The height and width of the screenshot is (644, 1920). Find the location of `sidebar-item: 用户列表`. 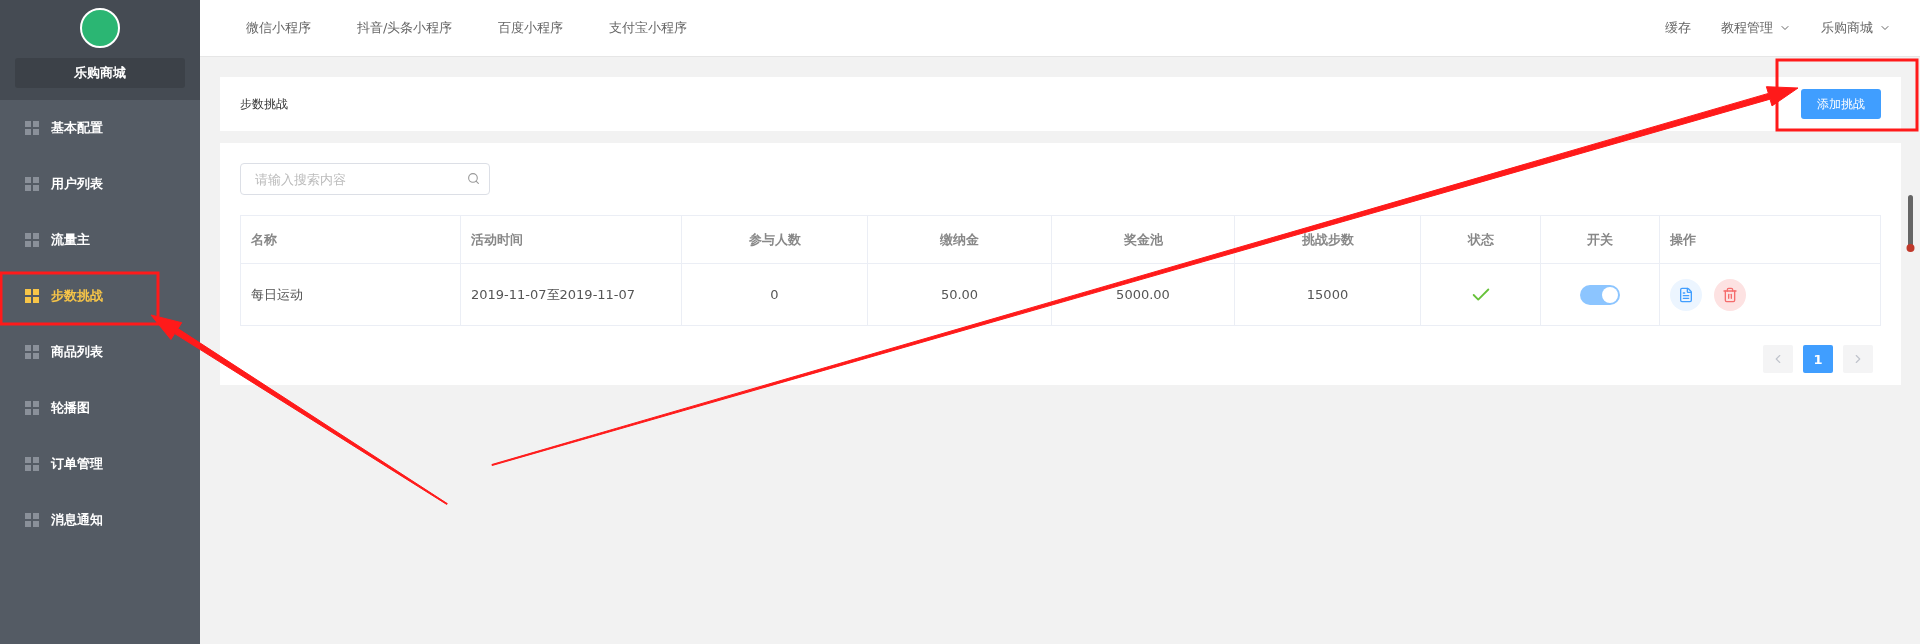

sidebar-item: 用户列表 is located at coordinates (100, 184).